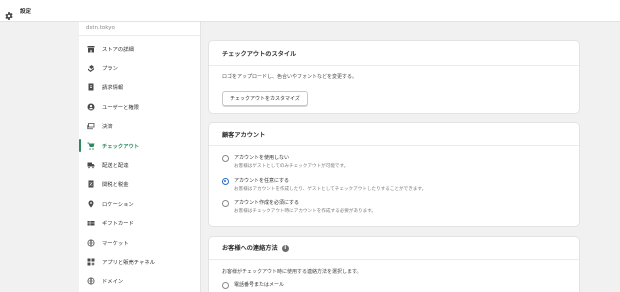 The width and height of the screenshot is (620, 292). Describe the element at coordinates (290, 77) in the screenshot. I see `checkout-style-description: ロゴをアップロードし、色合いやフォントなどを変更する。` at that location.